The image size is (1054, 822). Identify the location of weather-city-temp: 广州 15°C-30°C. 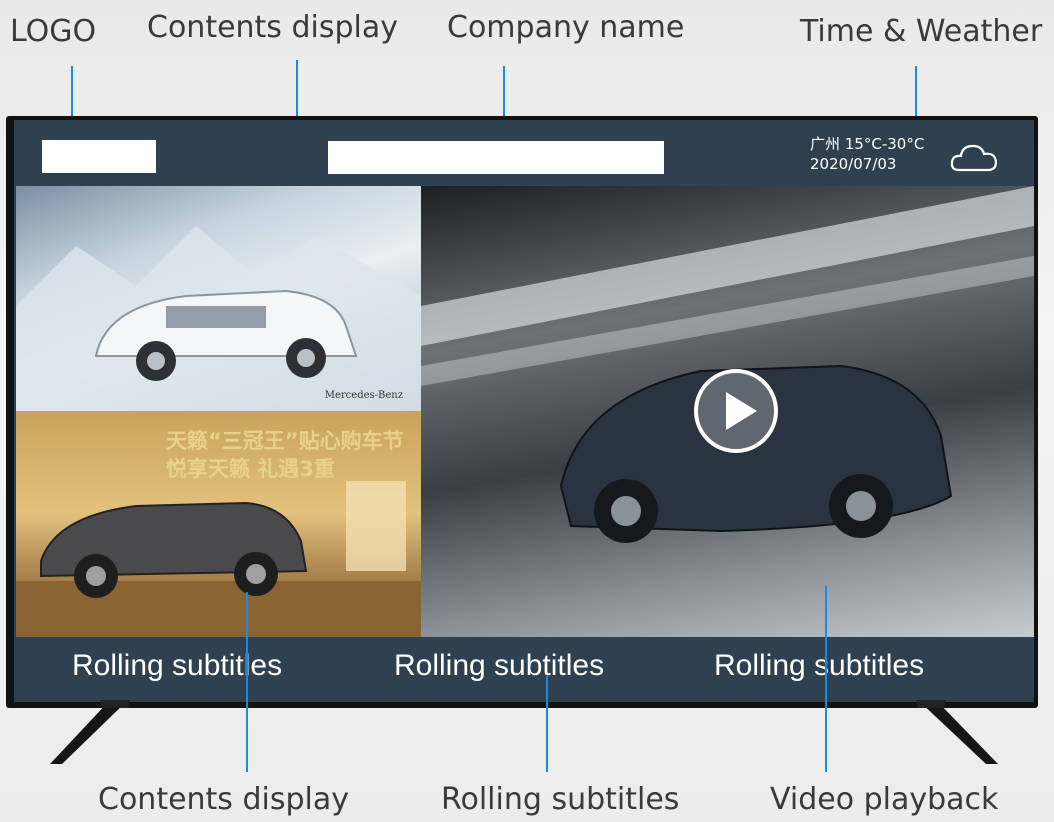
(867, 144).